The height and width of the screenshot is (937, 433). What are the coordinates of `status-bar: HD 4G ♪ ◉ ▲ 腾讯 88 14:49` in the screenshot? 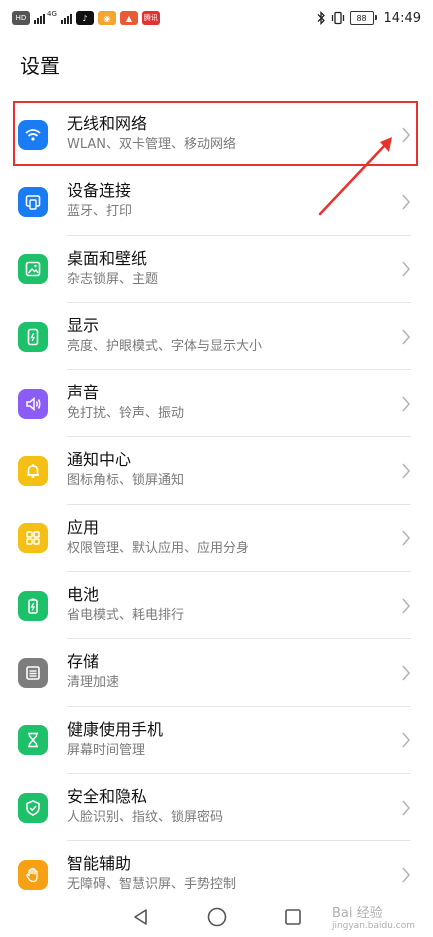 It's located at (216, 18).